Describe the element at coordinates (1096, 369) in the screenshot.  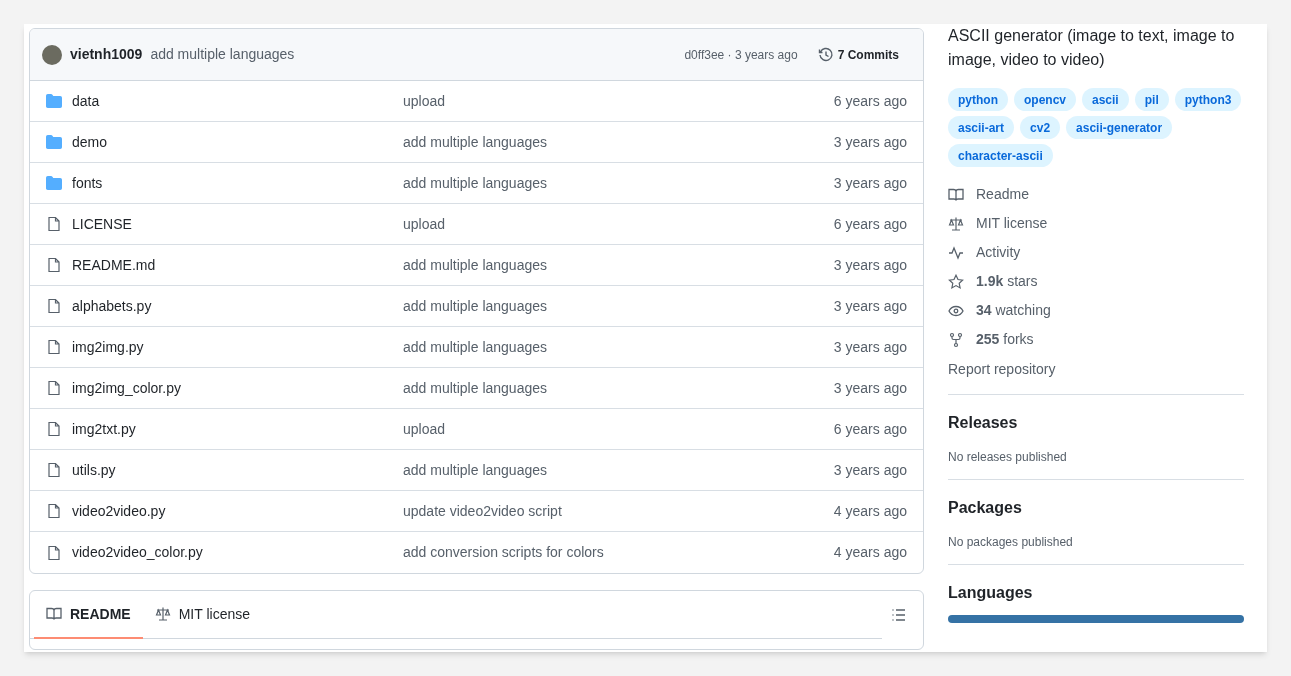
I see `report-link: Report repository` at that location.